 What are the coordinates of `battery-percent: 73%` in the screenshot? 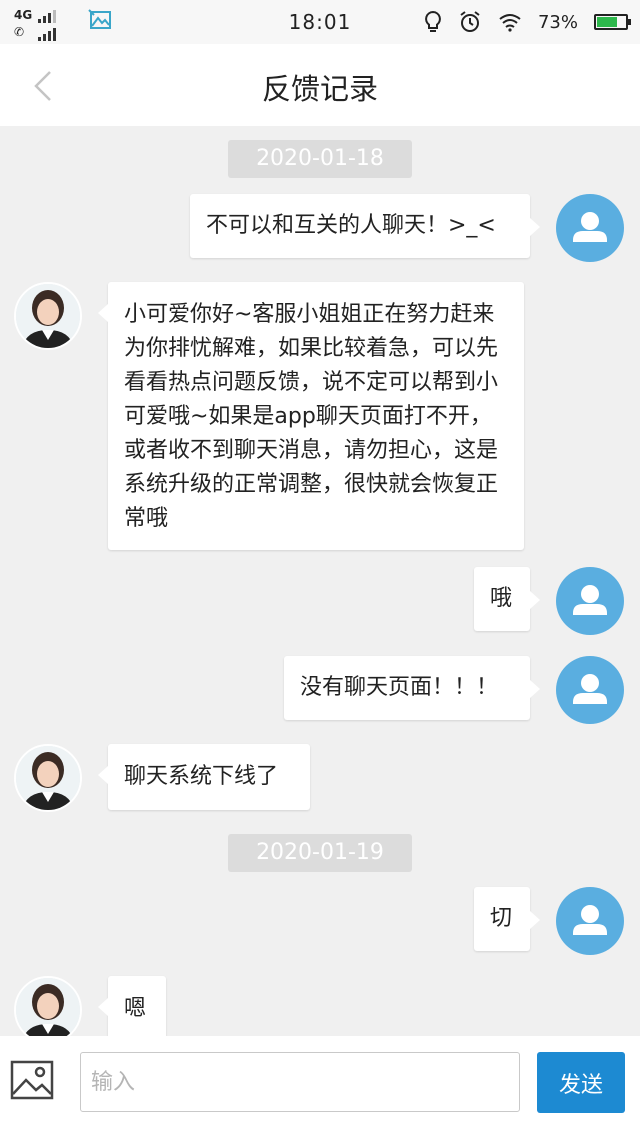 It's located at (557, 22).